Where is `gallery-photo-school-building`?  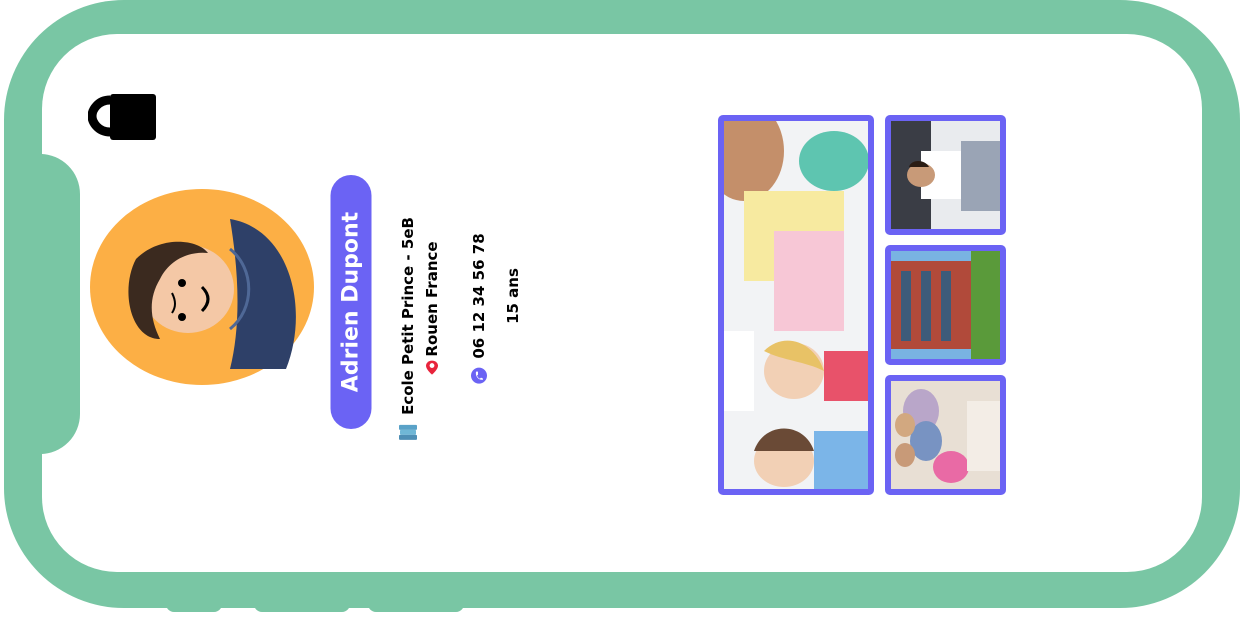
gallery-photo-school-building is located at coordinates (945, 305).